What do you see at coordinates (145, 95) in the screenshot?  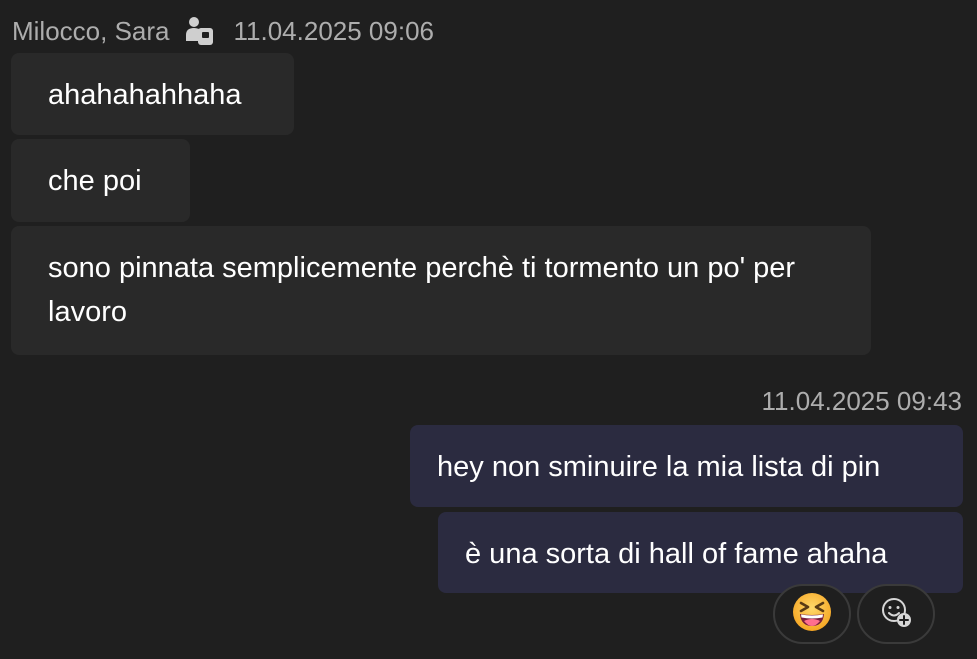 I see `message-text: ahahahahhaha` at bounding box center [145, 95].